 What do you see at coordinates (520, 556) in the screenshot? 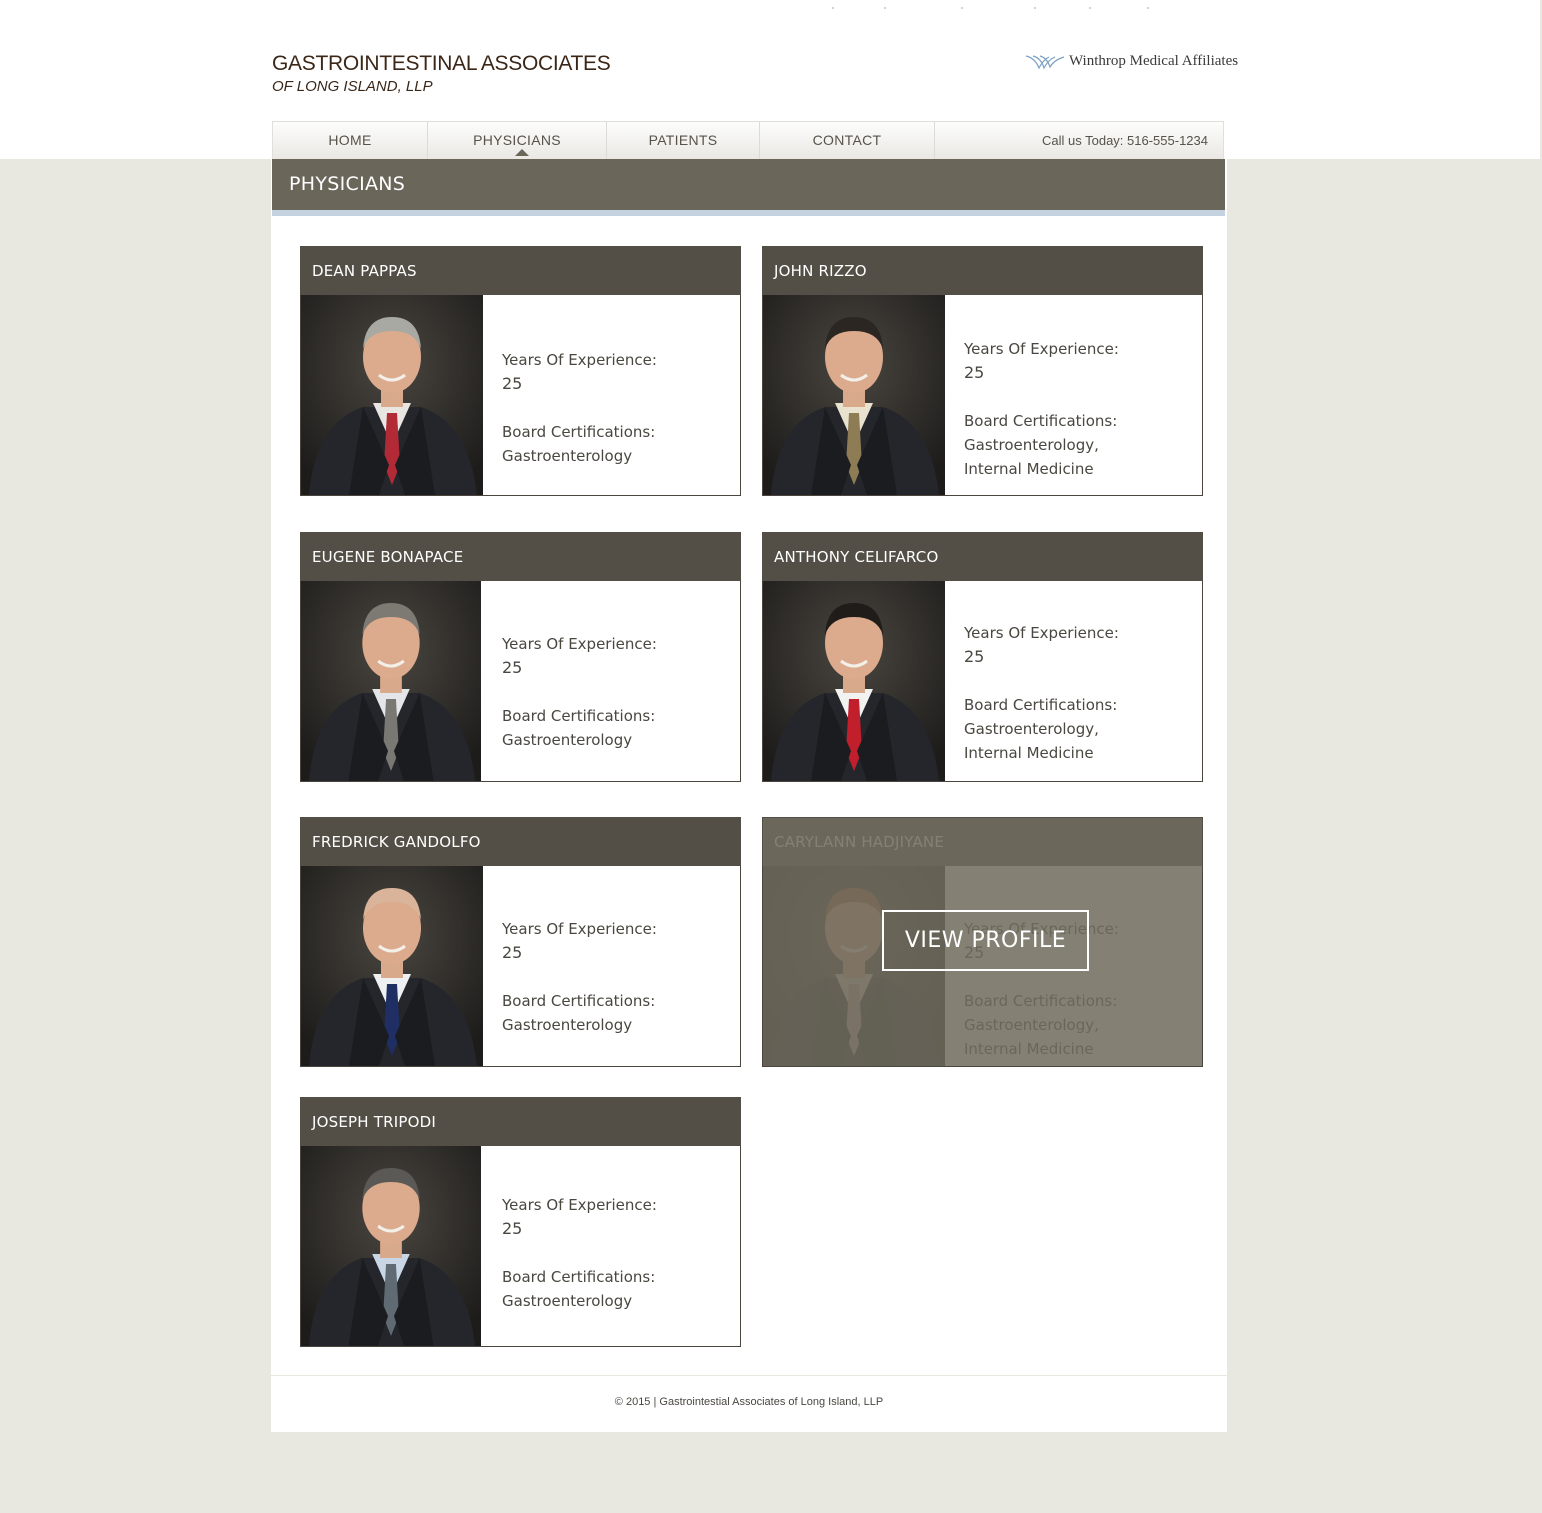
I see `card-header: EUGENE BONAPACE` at bounding box center [520, 556].